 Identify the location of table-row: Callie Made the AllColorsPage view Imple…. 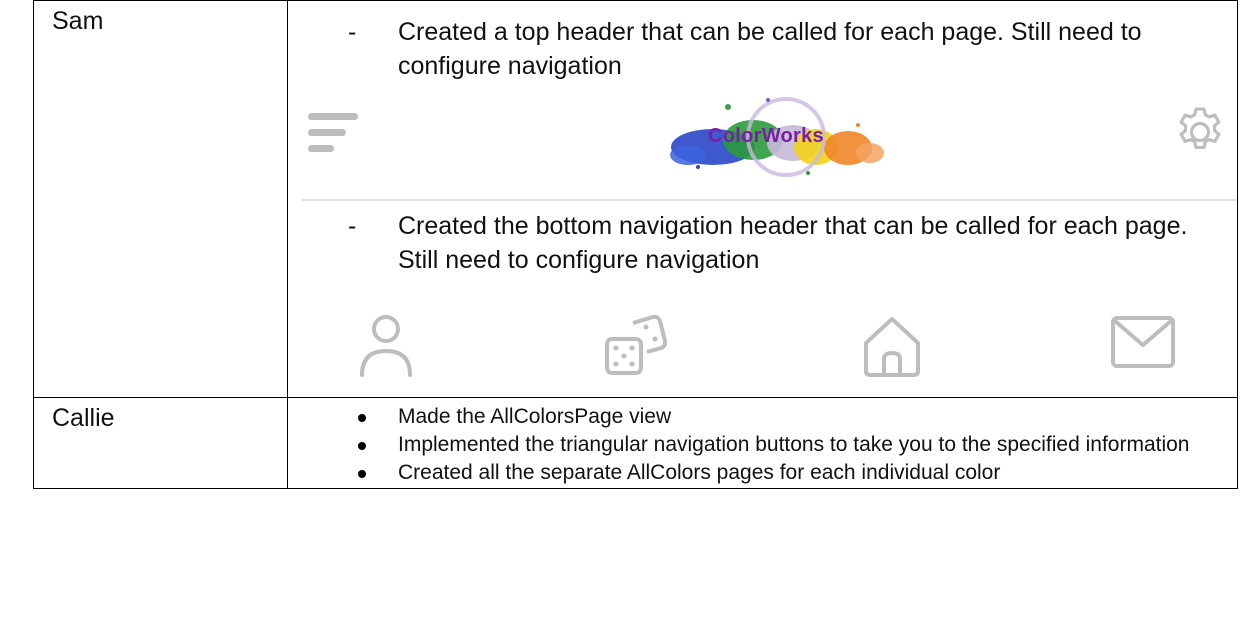
(635, 443).